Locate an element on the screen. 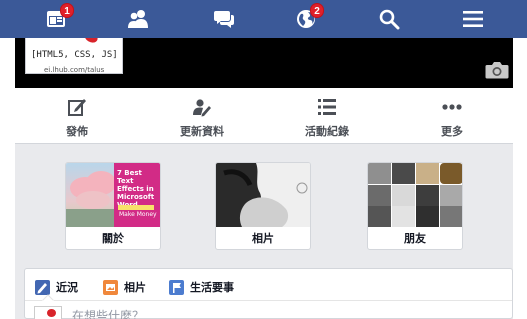  photo-tab: 相片 is located at coordinates (124, 287).